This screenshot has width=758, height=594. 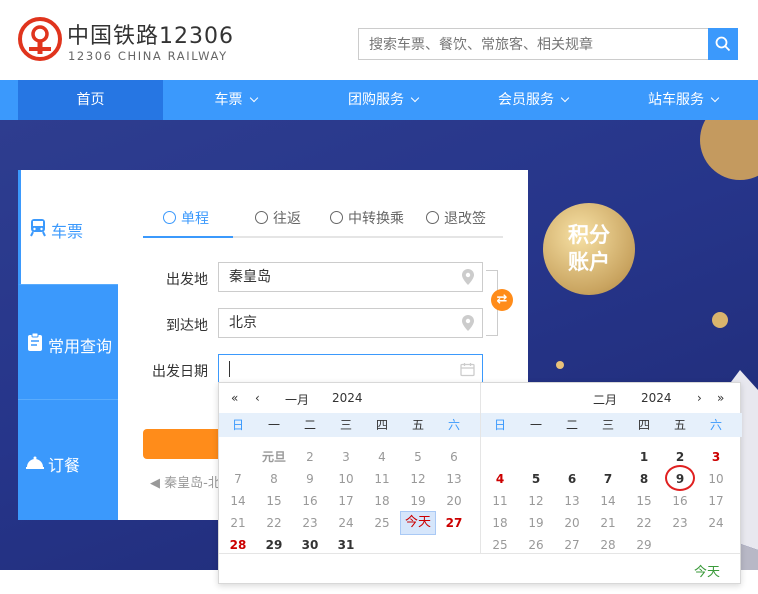 What do you see at coordinates (188, 223) in the screenshot?
I see `tab-one-way: 单程` at bounding box center [188, 223].